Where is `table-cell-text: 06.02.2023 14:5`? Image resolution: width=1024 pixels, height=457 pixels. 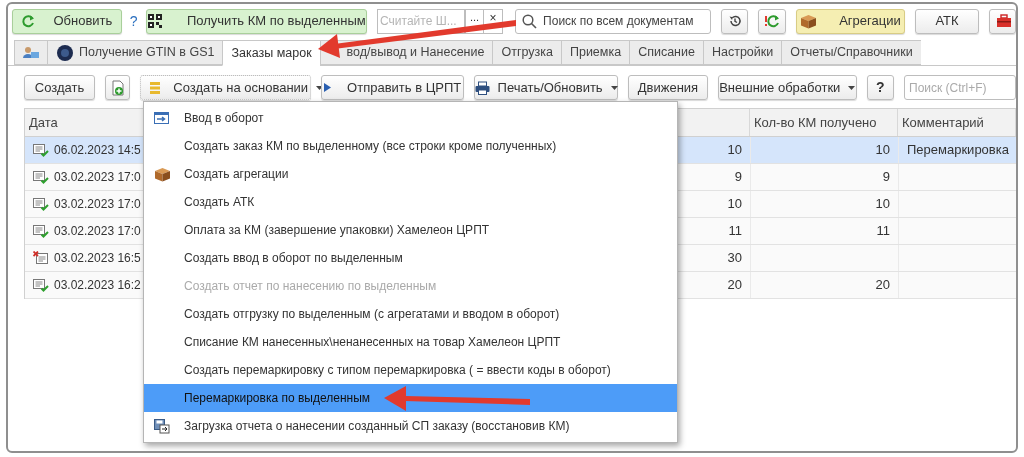 table-cell-text: 06.02.2023 14:5 is located at coordinates (97, 150).